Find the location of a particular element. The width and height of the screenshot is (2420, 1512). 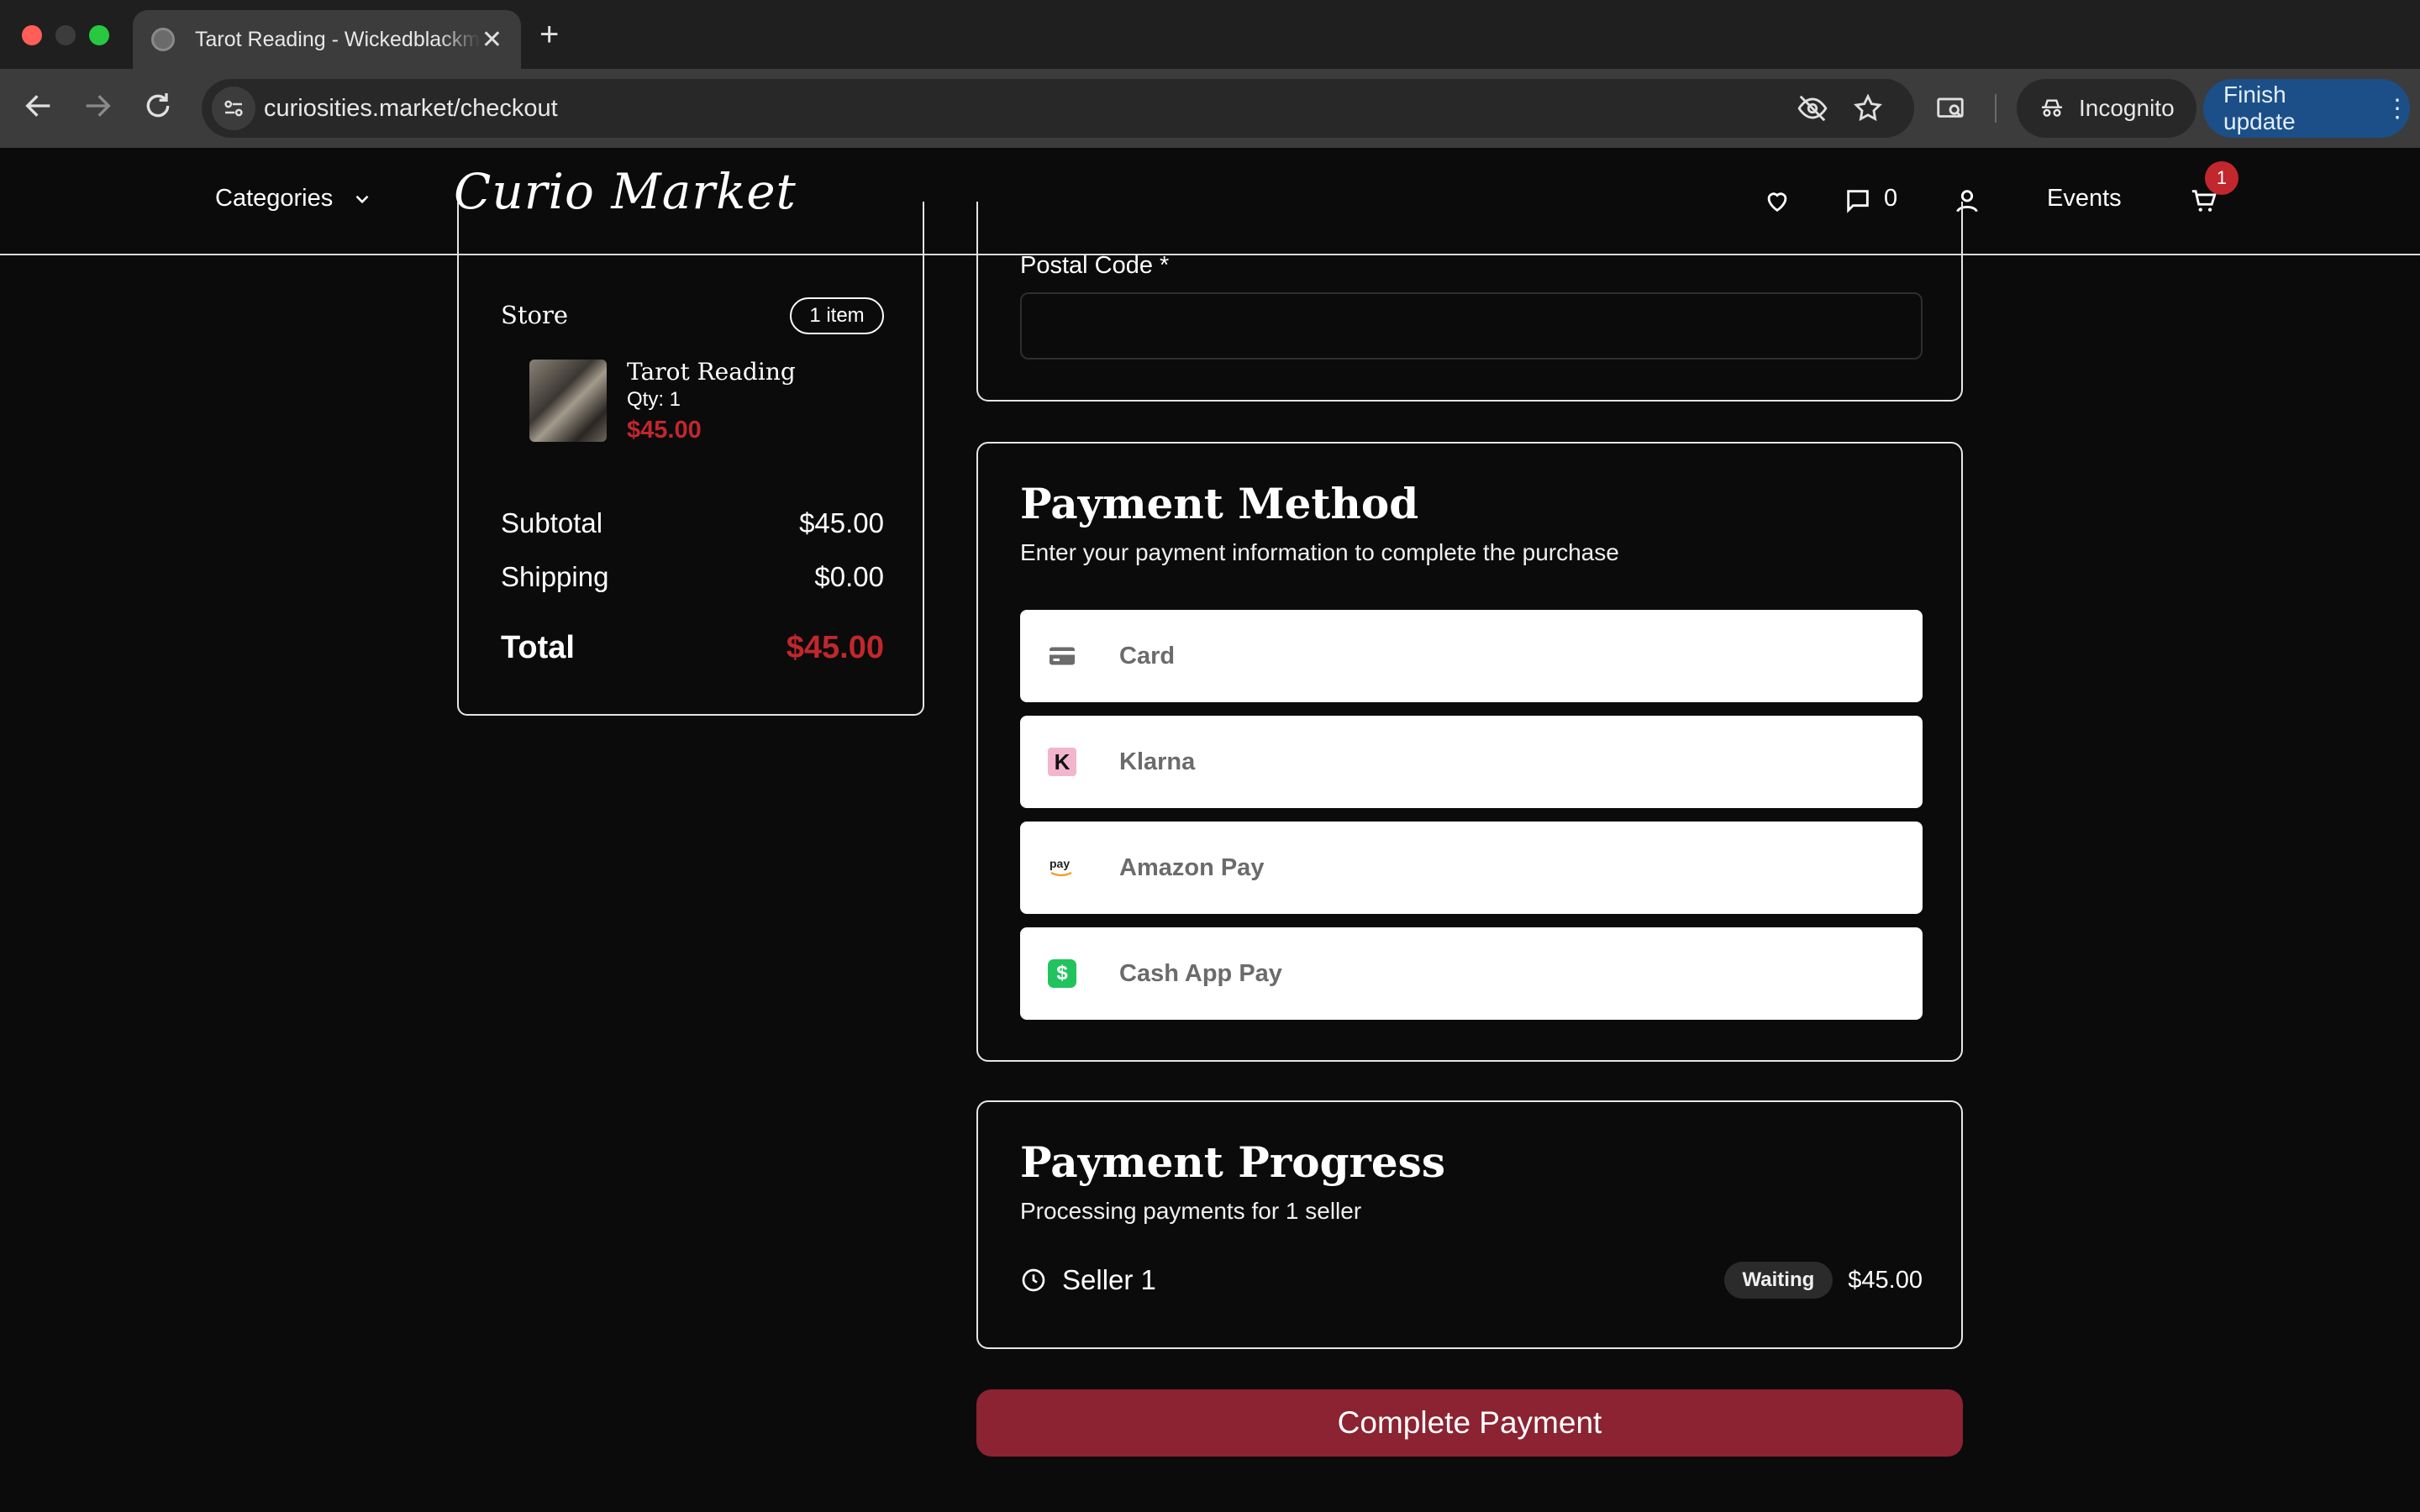

payment-option-amazon-pay: pay Amazon Pay is located at coordinates (1471, 868).